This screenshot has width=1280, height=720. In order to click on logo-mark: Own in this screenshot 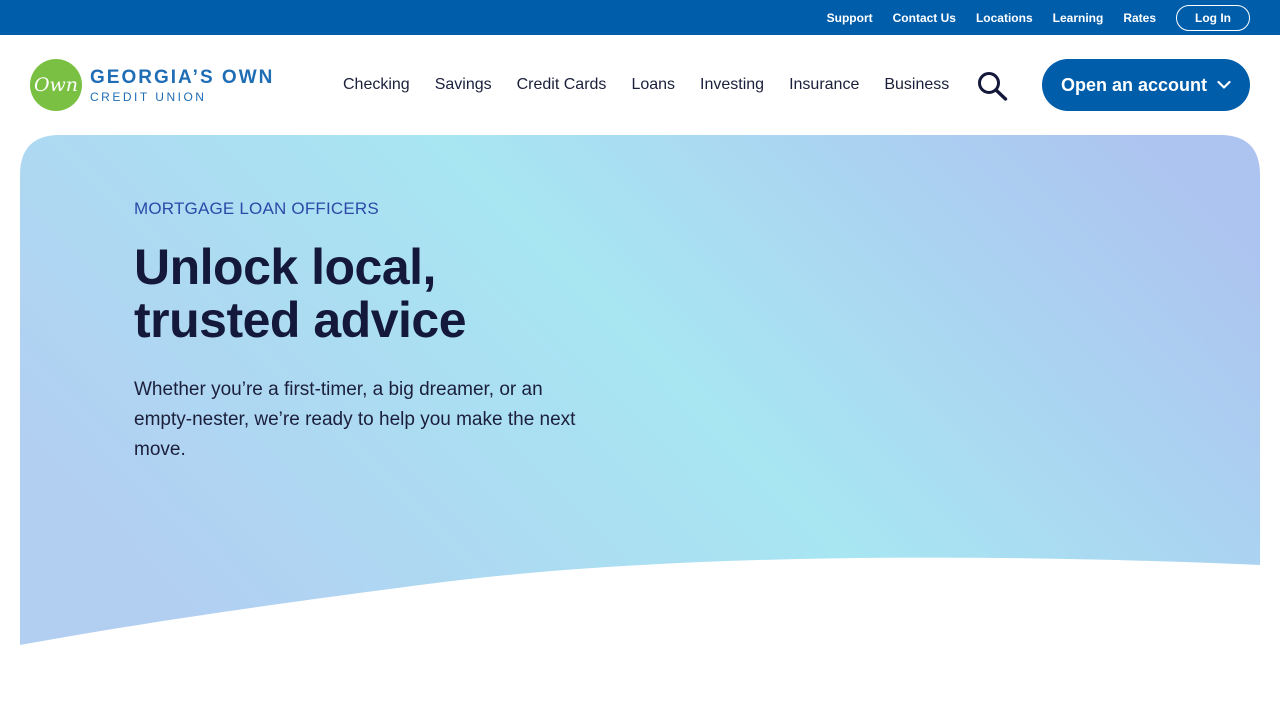, I will do `click(56, 85)`.